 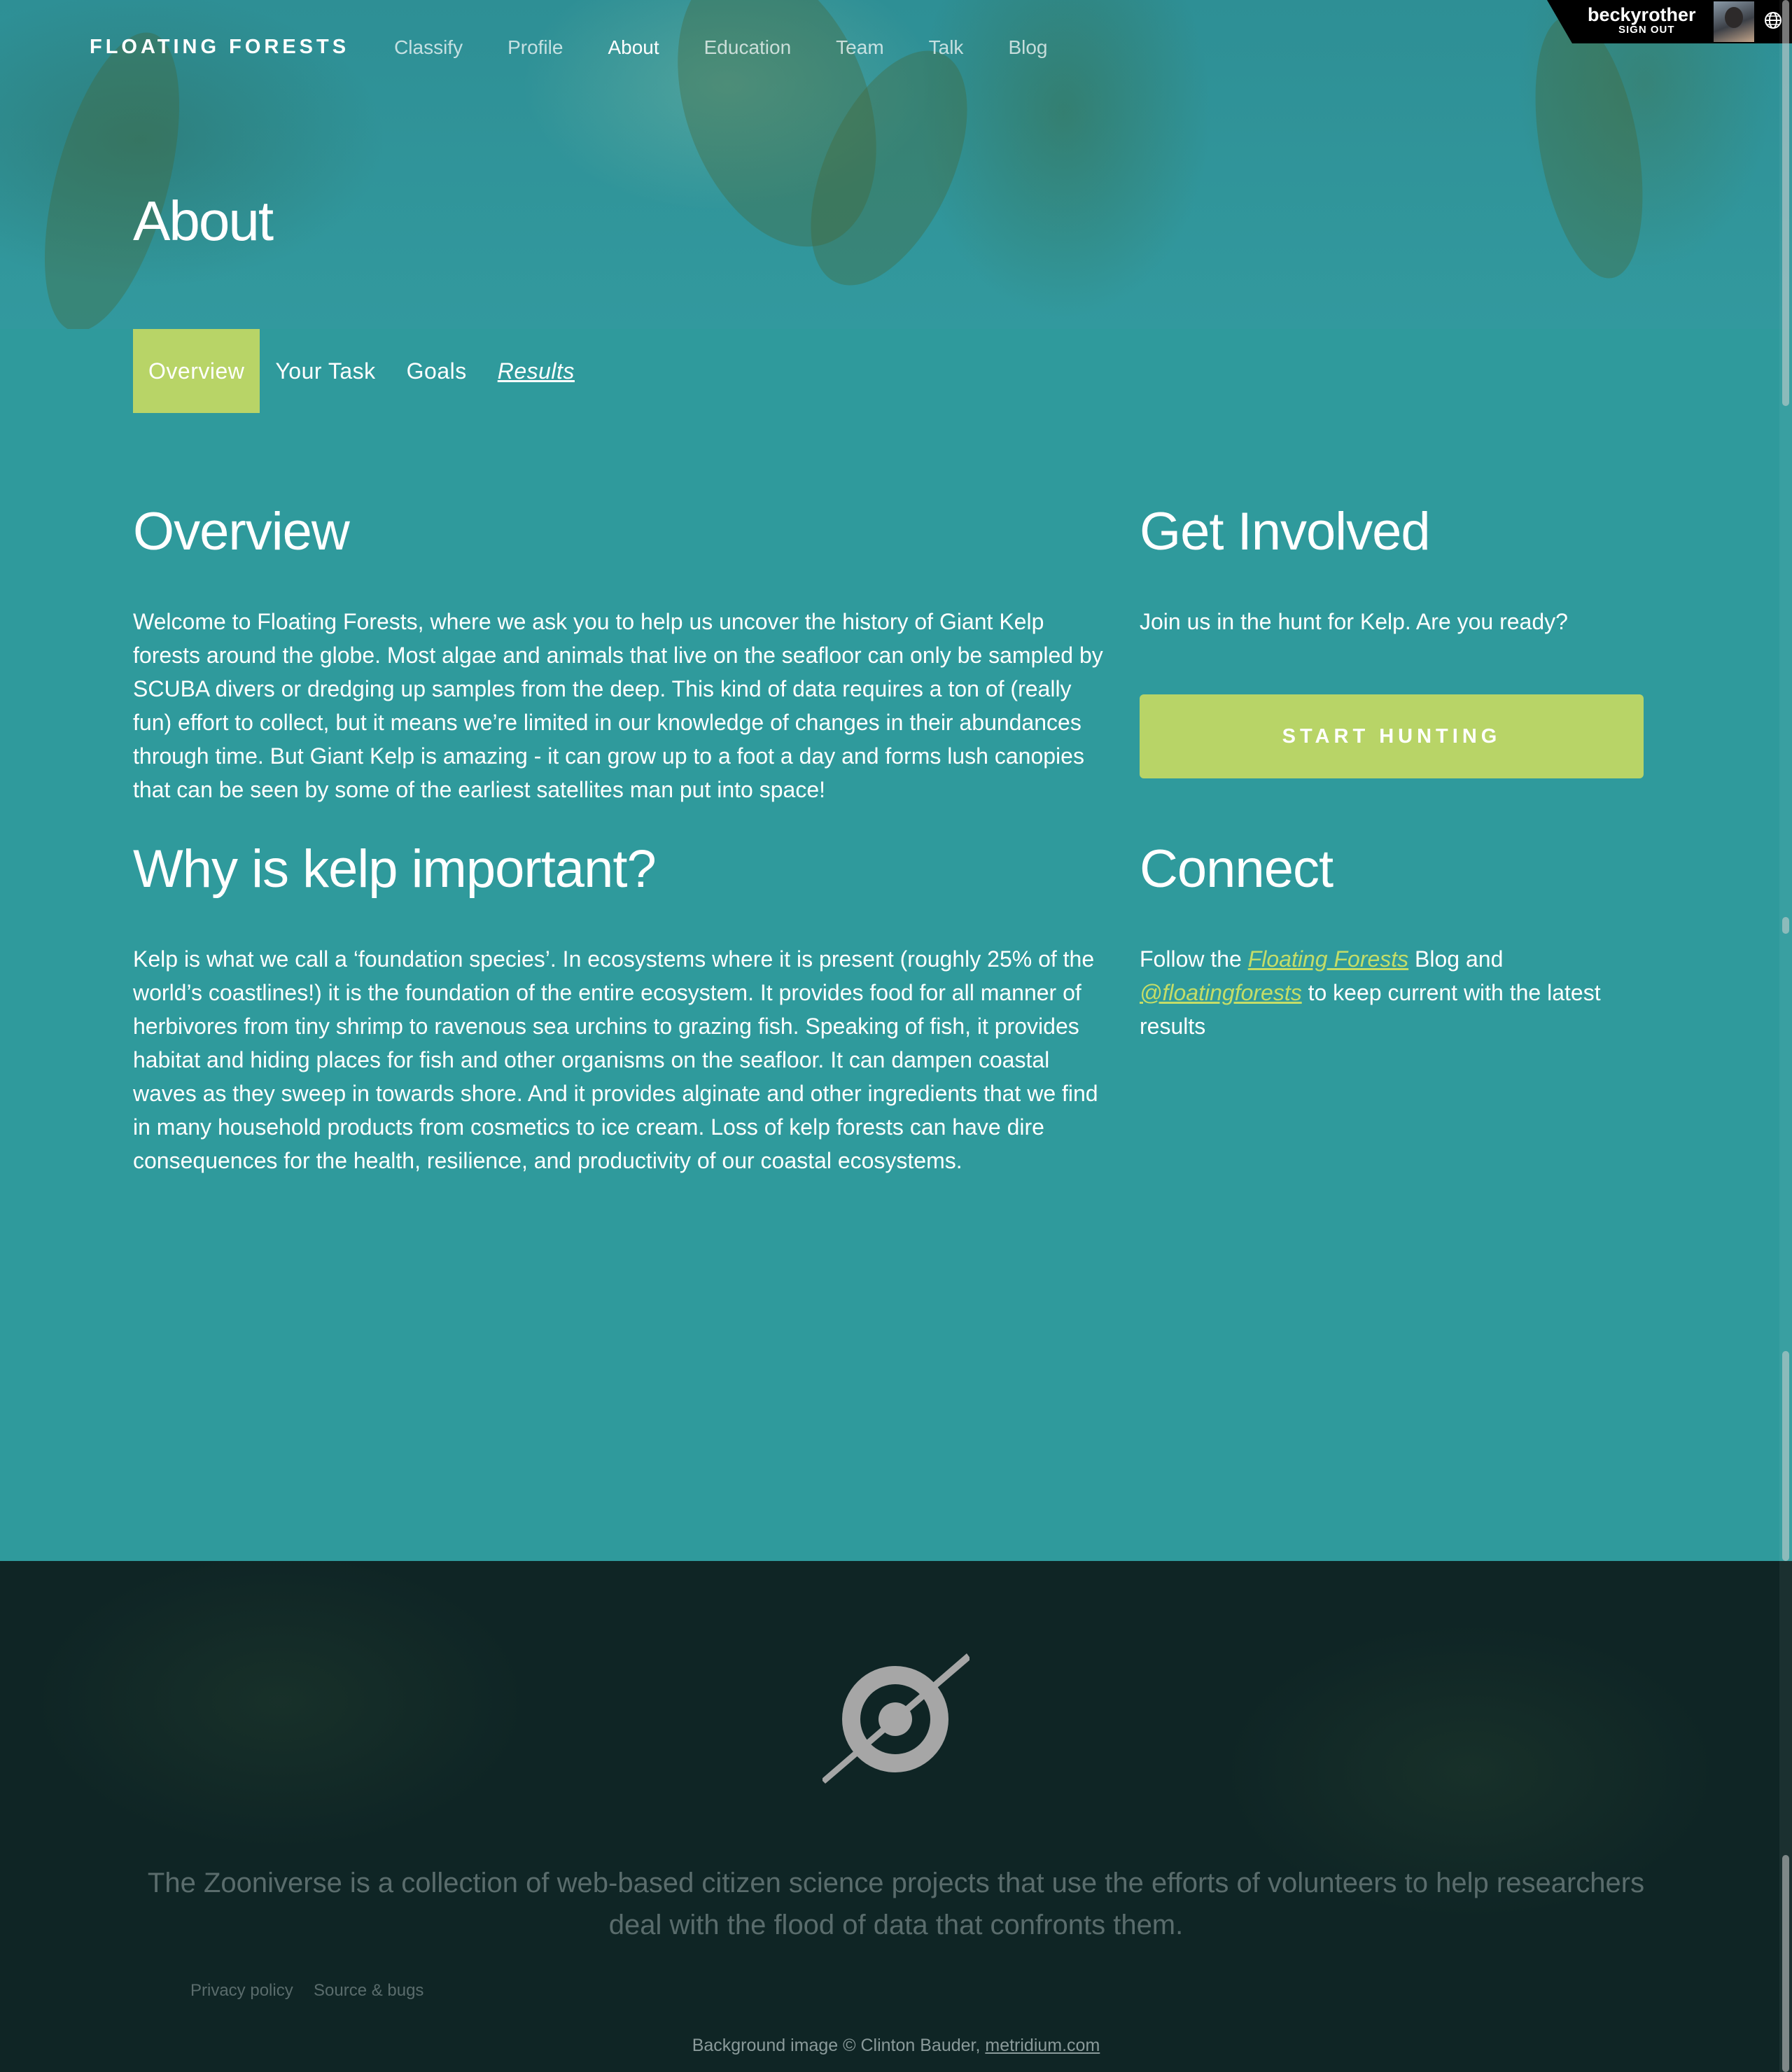 I want to click on site-logo: FLOATING FORESTS, so click(x=219, y=47).